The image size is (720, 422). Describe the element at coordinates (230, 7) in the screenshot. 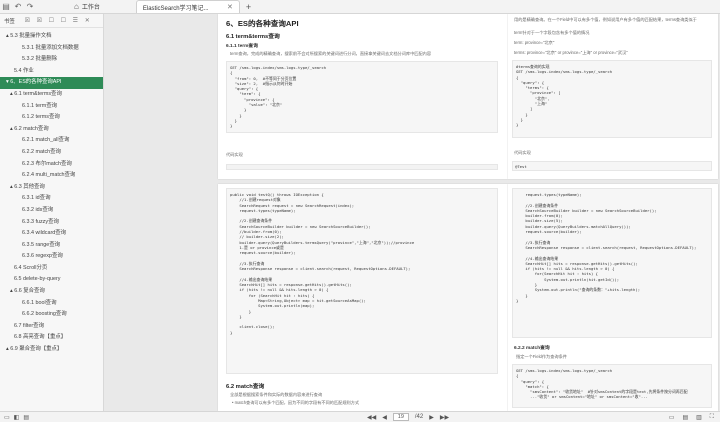

I see `close-icon: ✕` at that location.